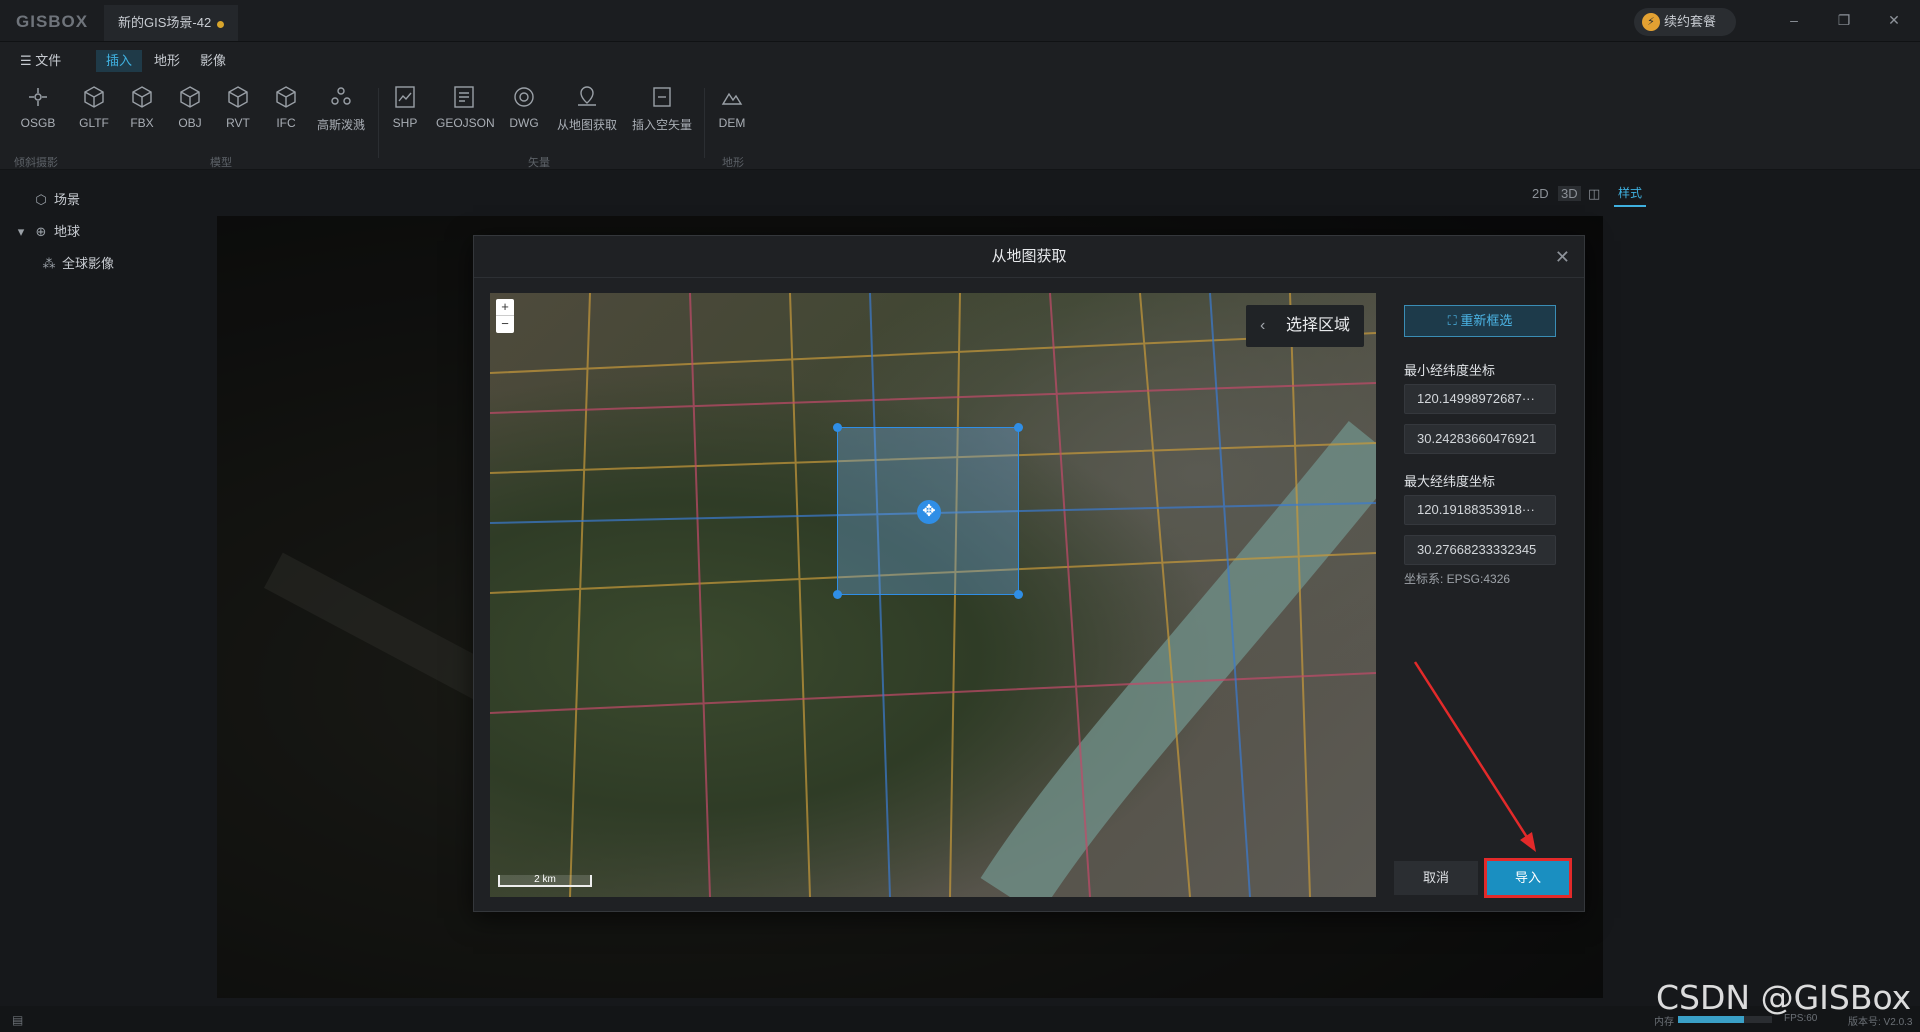  Describe the element at coordinates (1486, 320) in the screenshot. I see `reselect-label: 重新框选` at that location.